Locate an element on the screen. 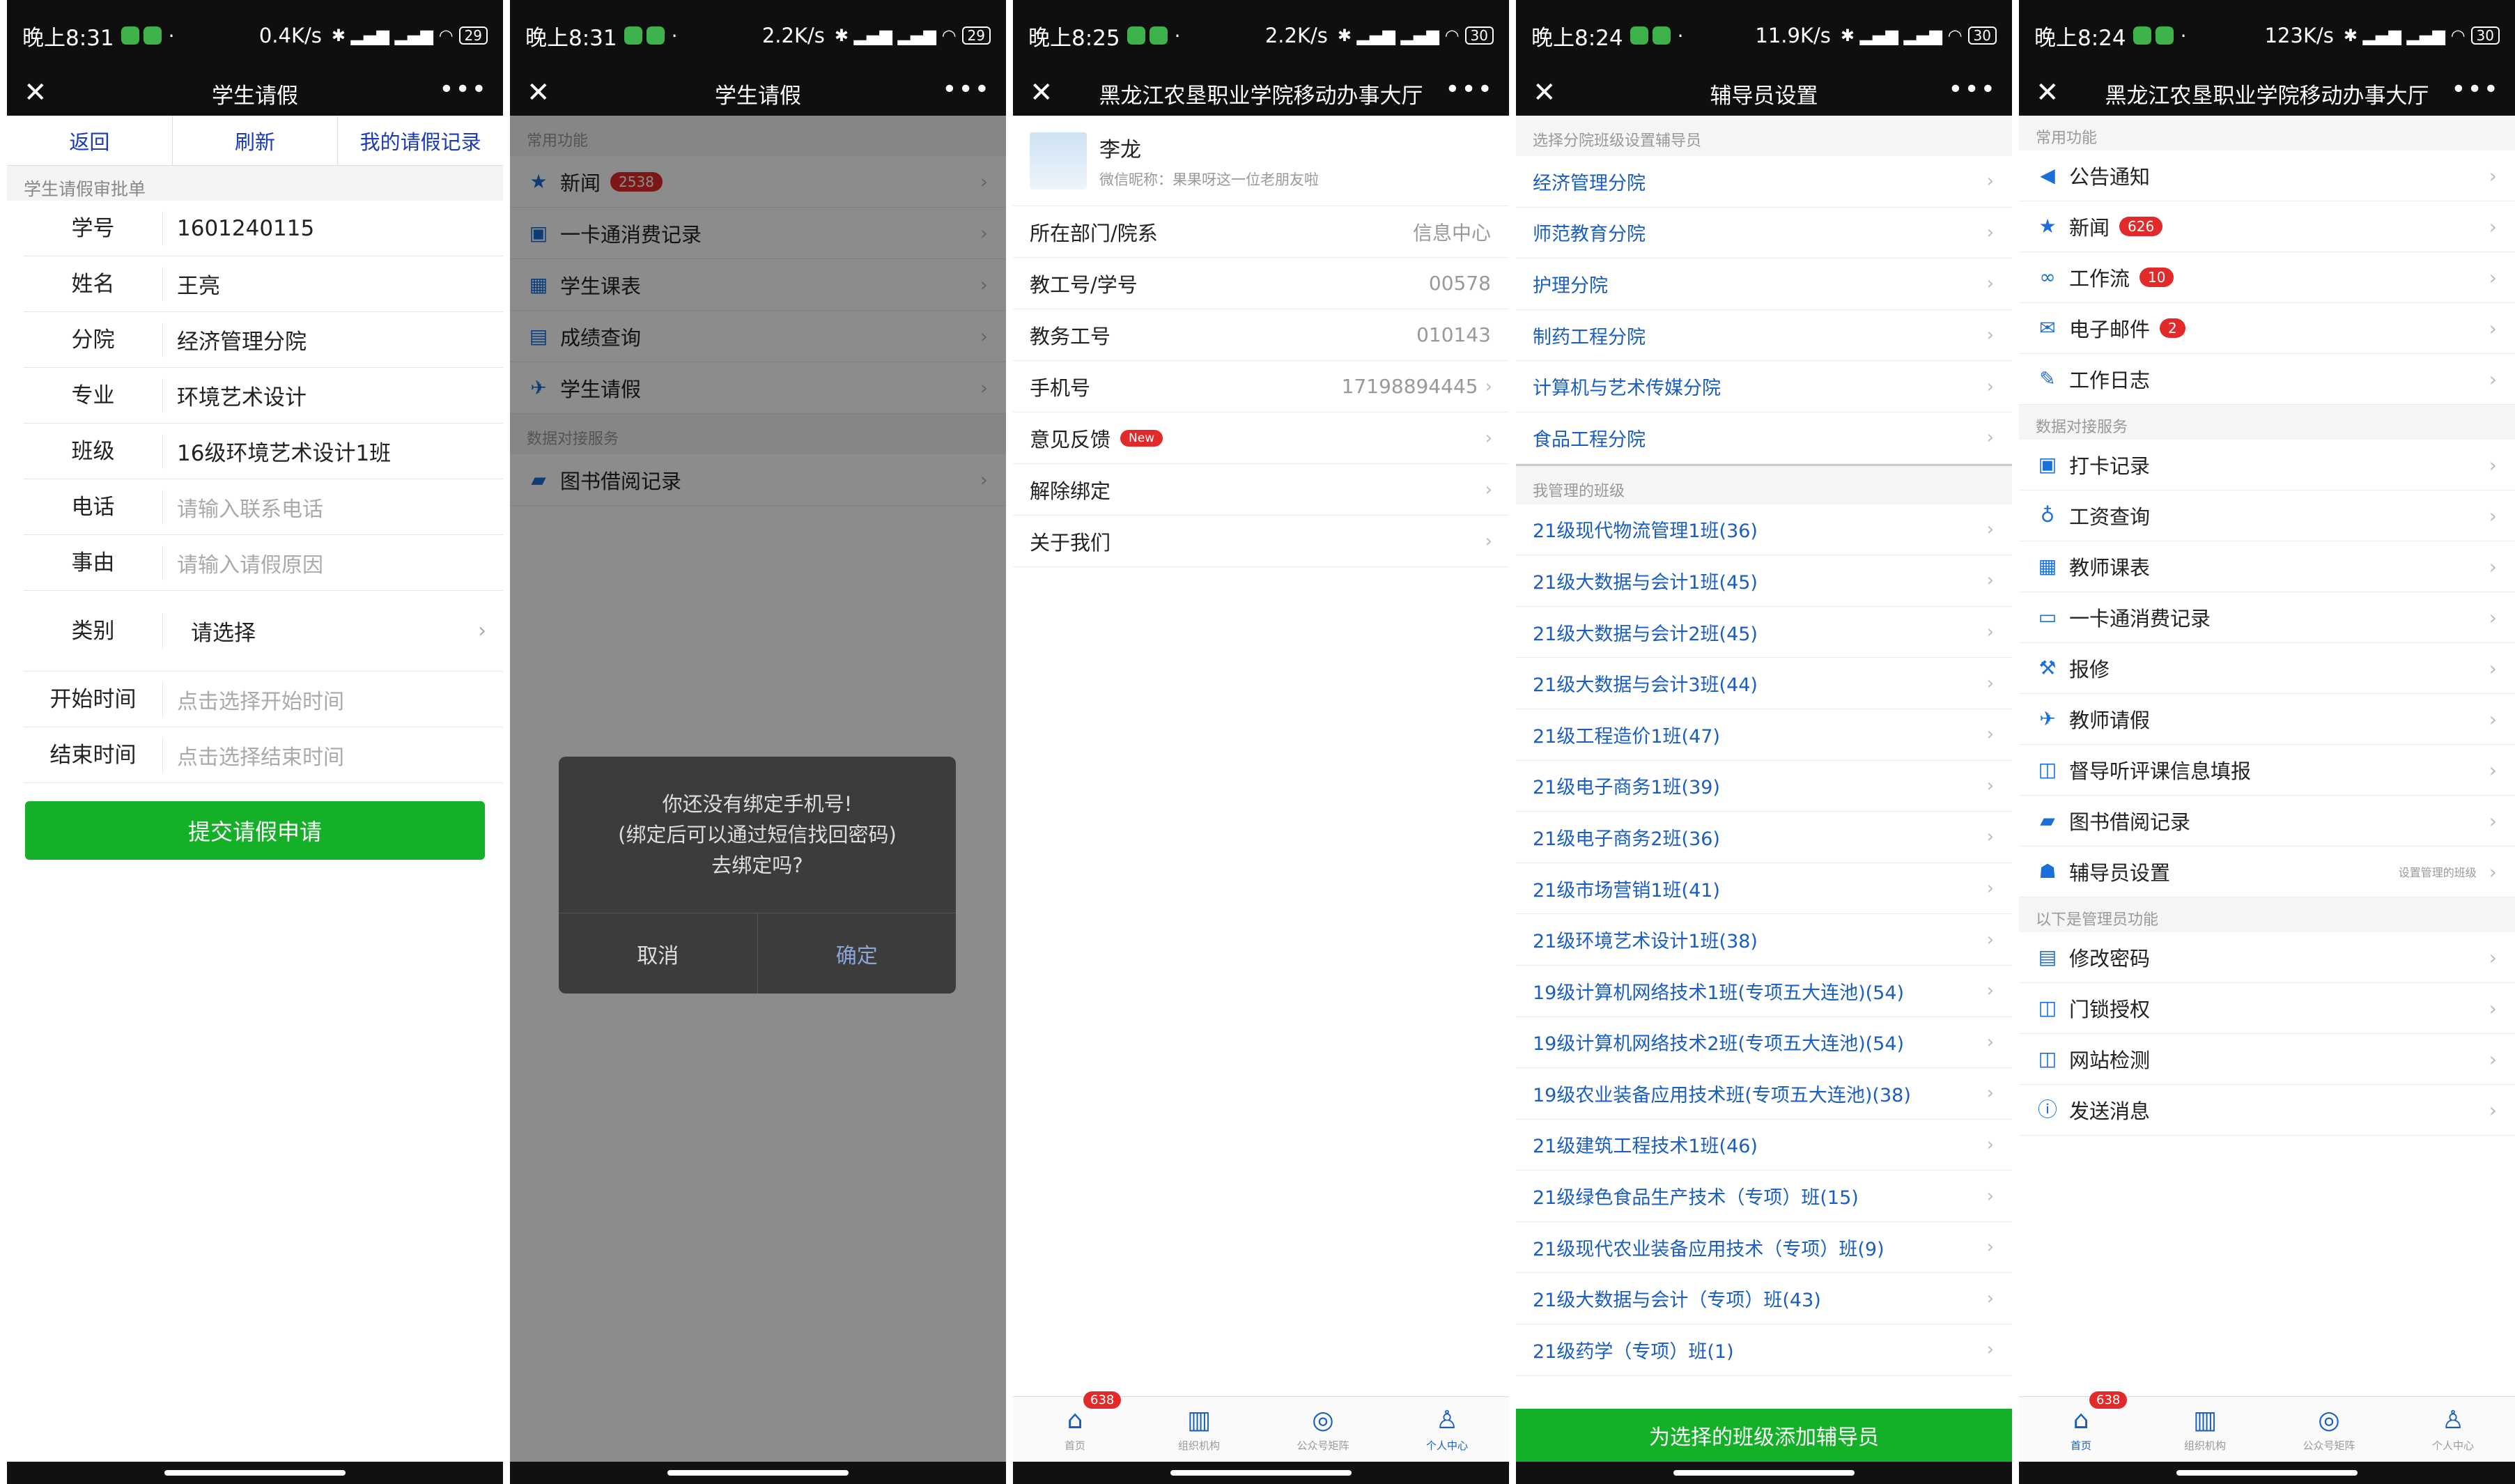 The image size is (2515, 1484). class-item: 21级现代农业装备应用技术（专项）班(9) › is located at coordinates (1764, 1248).